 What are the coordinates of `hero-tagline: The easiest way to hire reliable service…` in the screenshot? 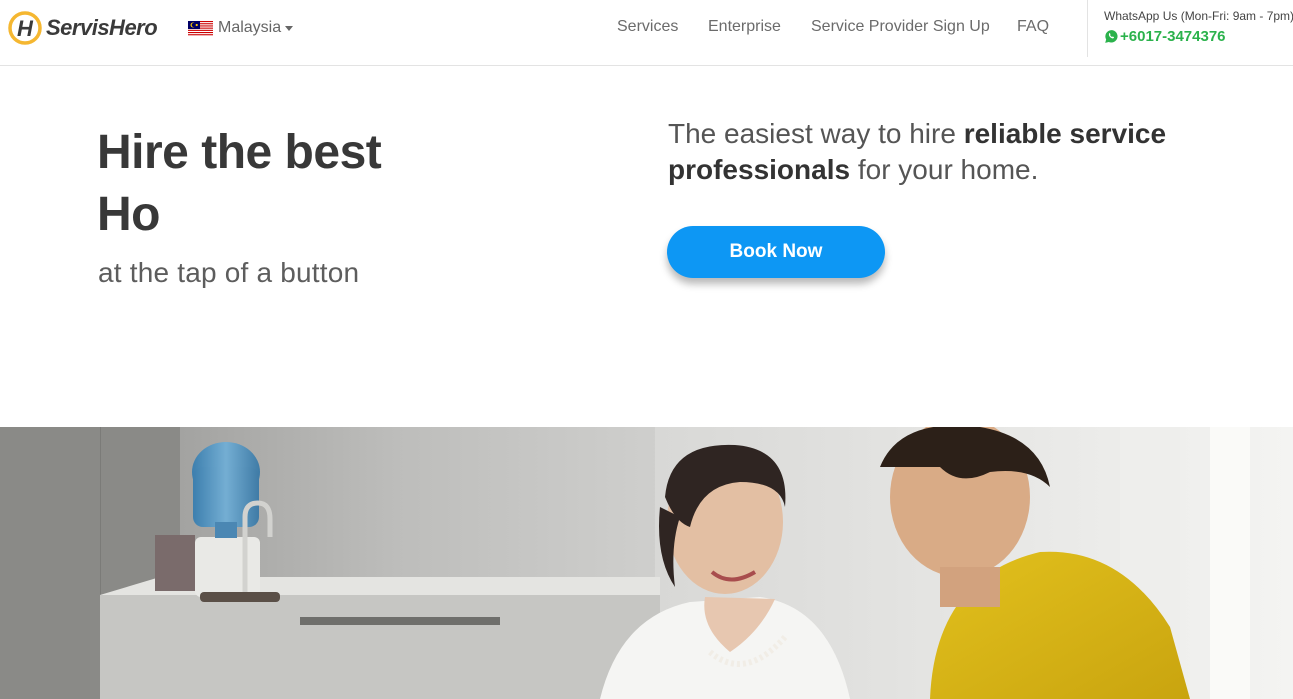 It's located at (948, 152).